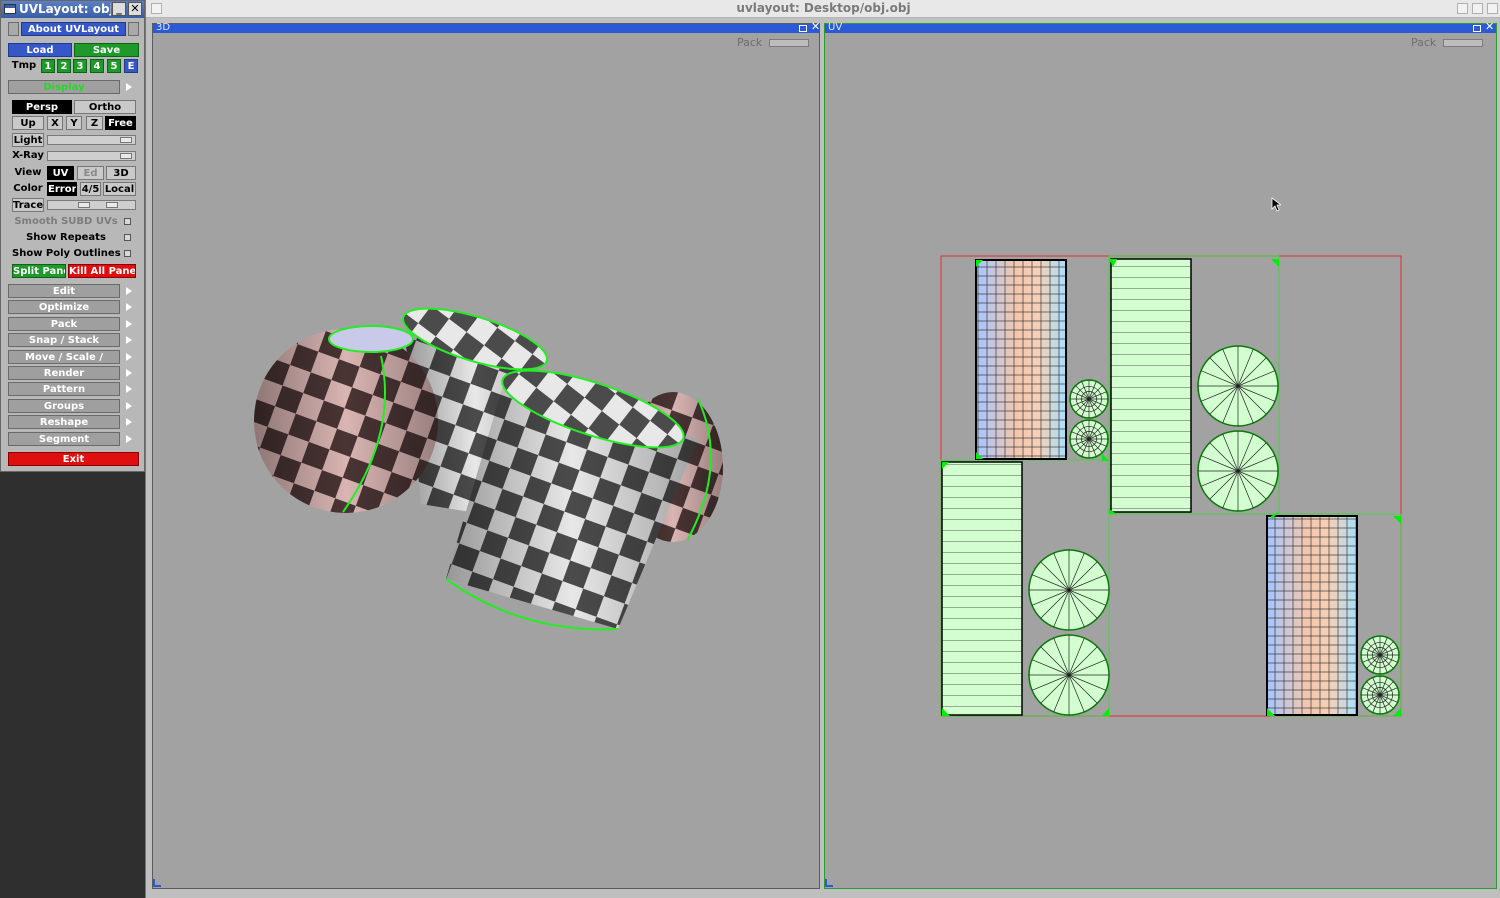  Describe the element at coordinates (1492, 8) in the screenshot. I see `close-icon` at that location.